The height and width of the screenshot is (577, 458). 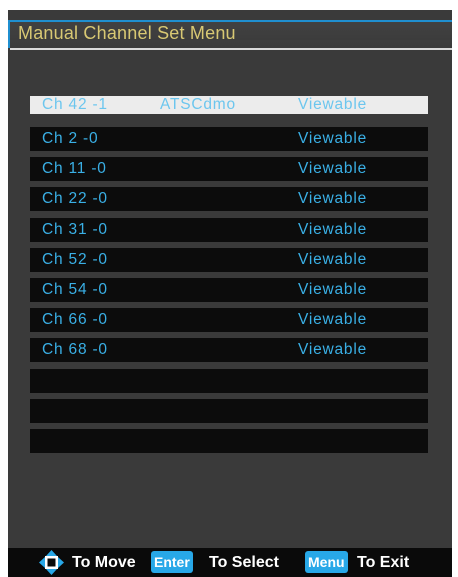 What do you see at coordinates (74, 169) in the screenshot?
I see `channel-number: Ch 11 -0` at bounding box center [74, 169].